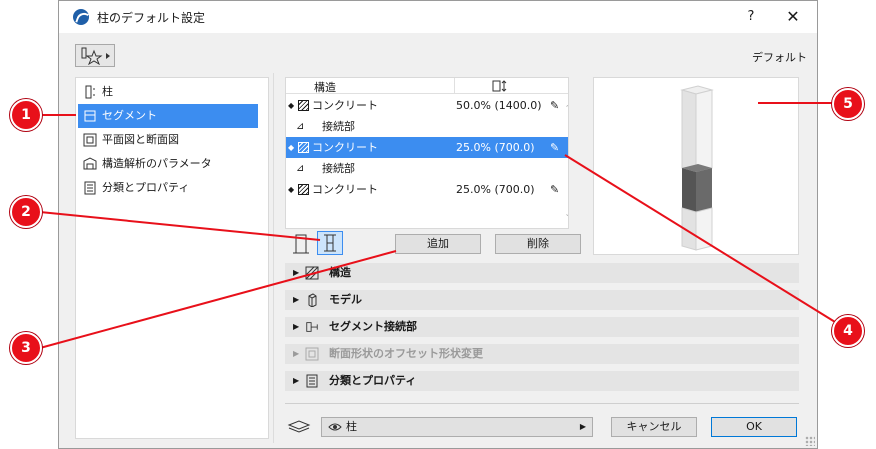 This screenshot has height=449, width=876. Describe the element at coordinates (340, 272) in the screenshot. I see `section-label: 構造` at that location.